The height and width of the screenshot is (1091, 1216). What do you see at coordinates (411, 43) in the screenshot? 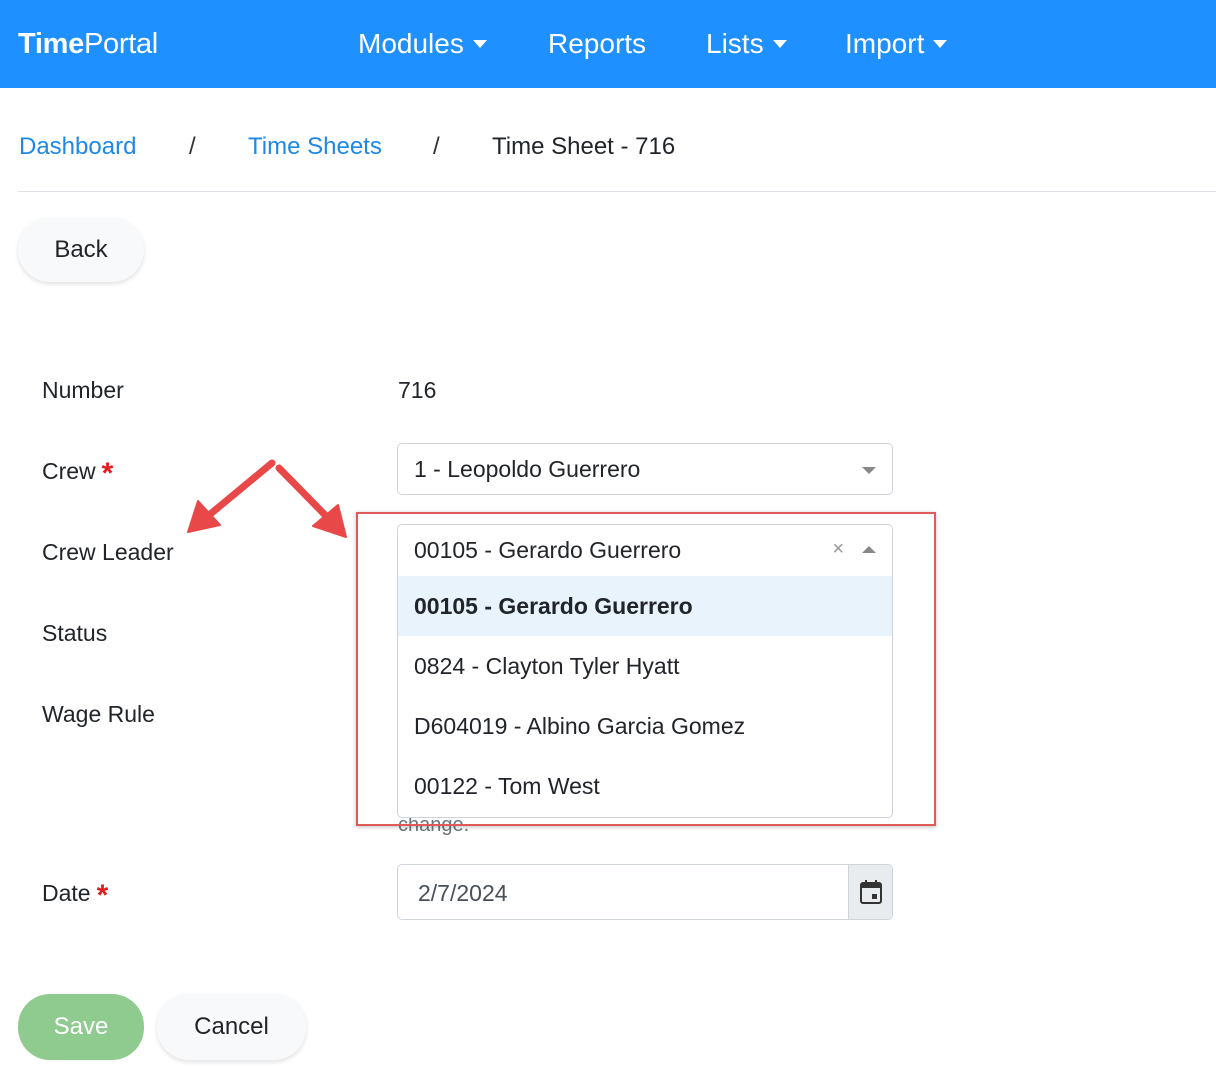
I see `nav-modules-label: Modules` at bounding box center [411, 43].